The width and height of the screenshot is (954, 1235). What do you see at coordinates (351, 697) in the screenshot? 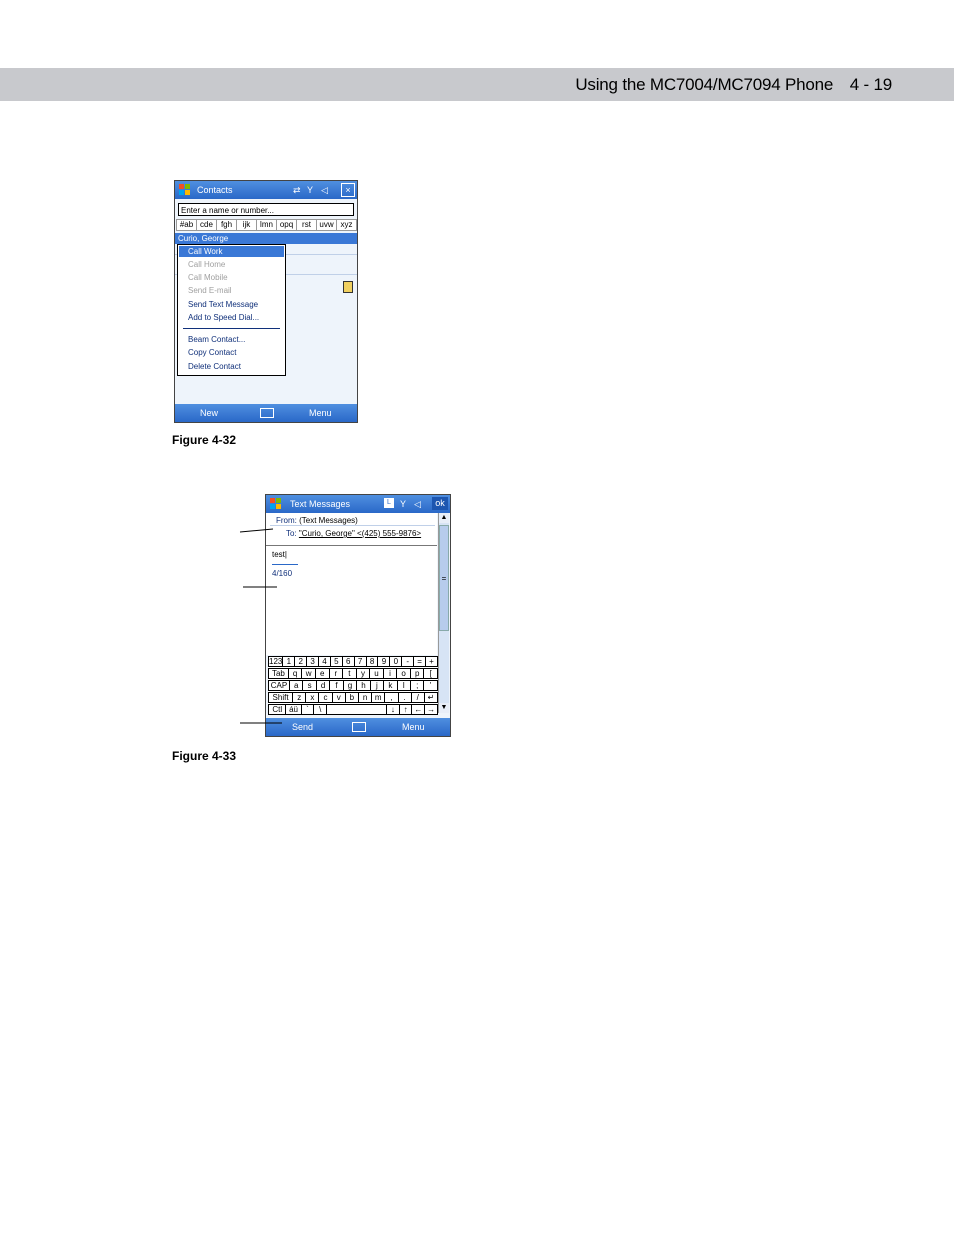
I see `key: b` at bounding box center [351, 697].